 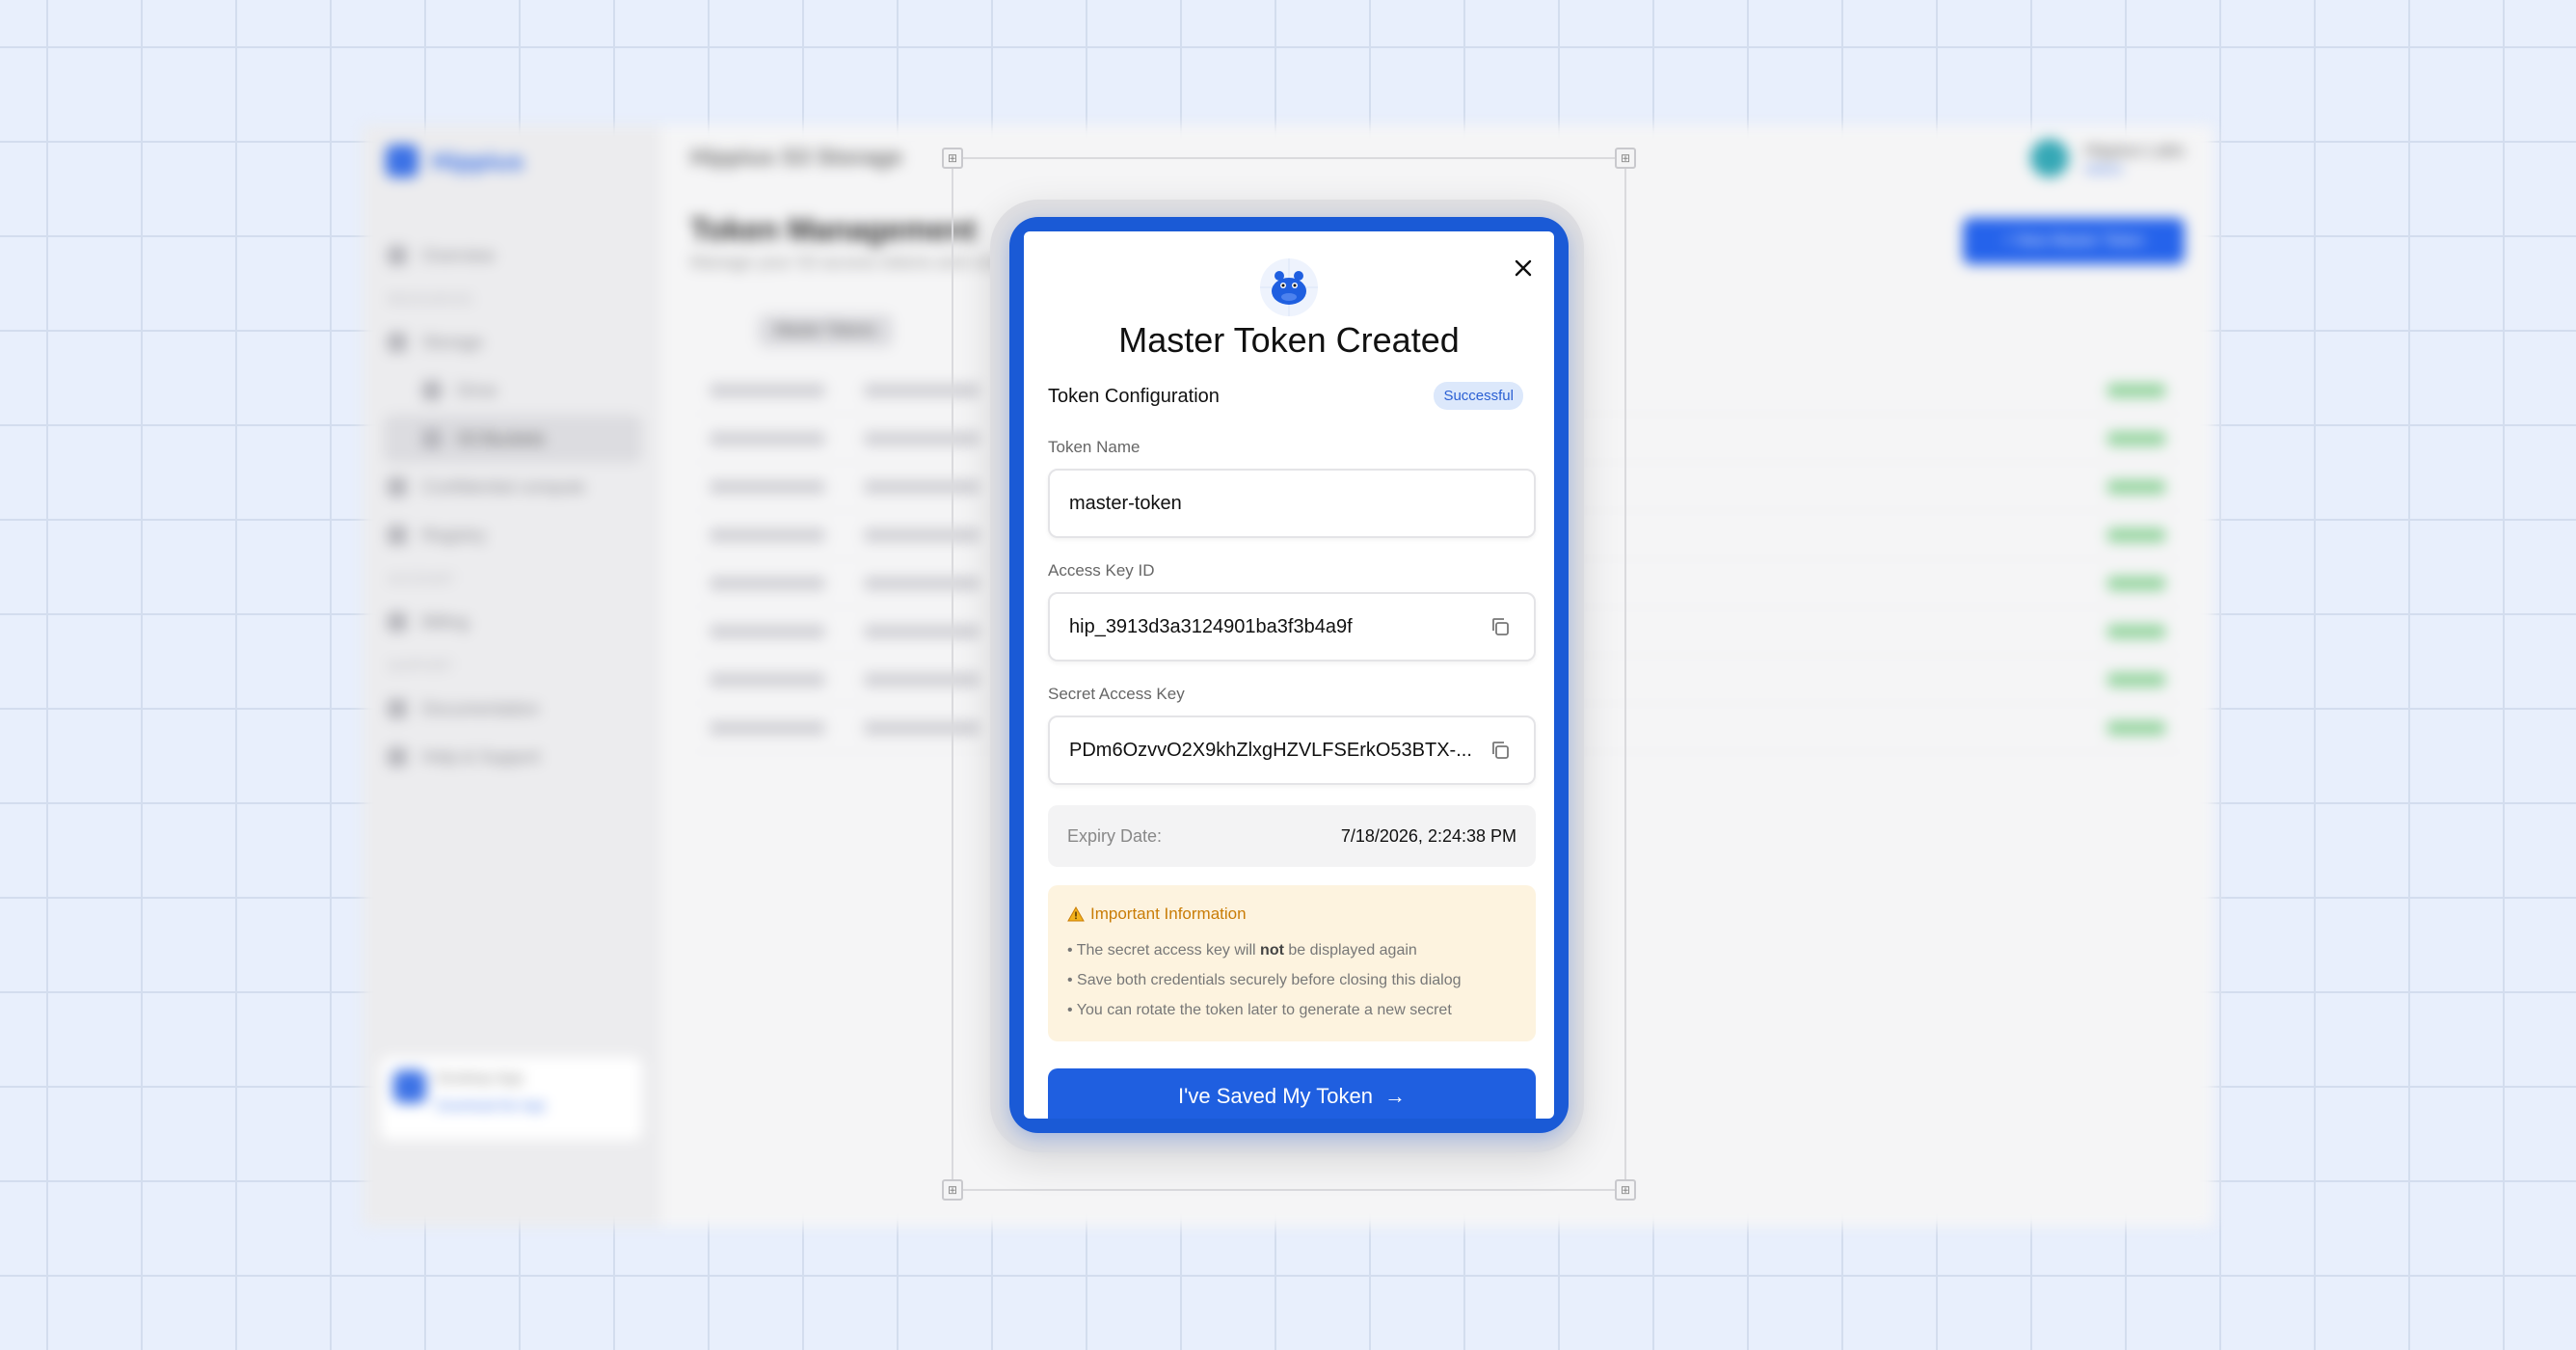 I want to click on sidebar-item-registry: Registry, so click(x=513, y=535).